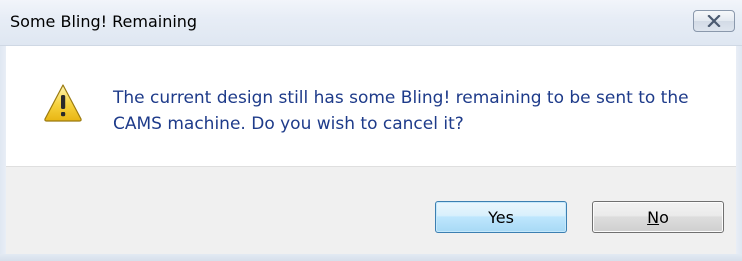 The width and height of the screenshot is (742, 261). I want to click on window-frame-bottom, so click(371, 257).